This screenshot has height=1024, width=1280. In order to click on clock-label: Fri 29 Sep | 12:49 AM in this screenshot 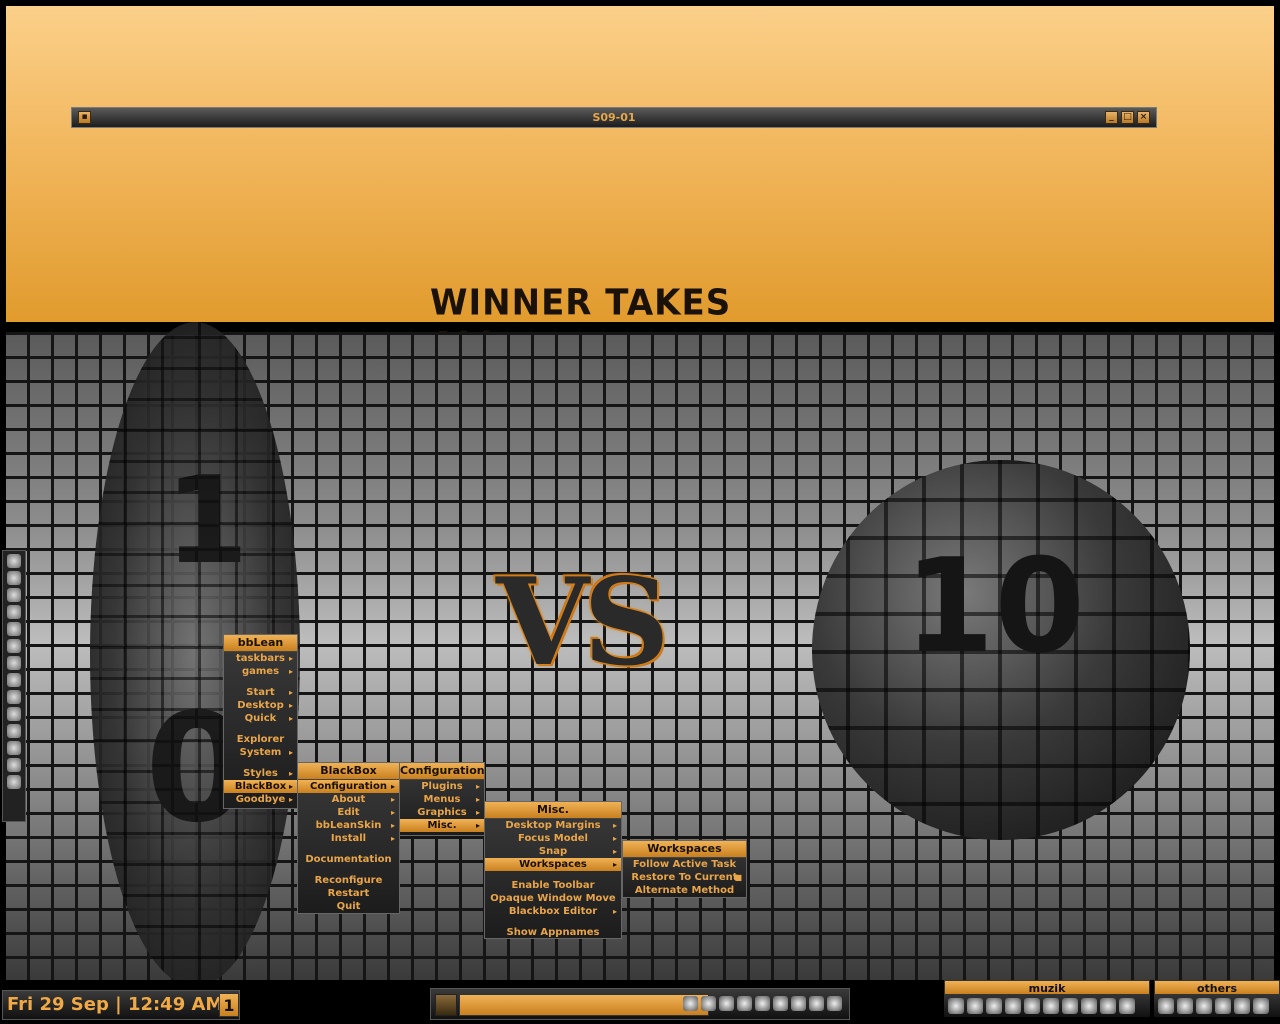, I will do `click(121, 1005)`.